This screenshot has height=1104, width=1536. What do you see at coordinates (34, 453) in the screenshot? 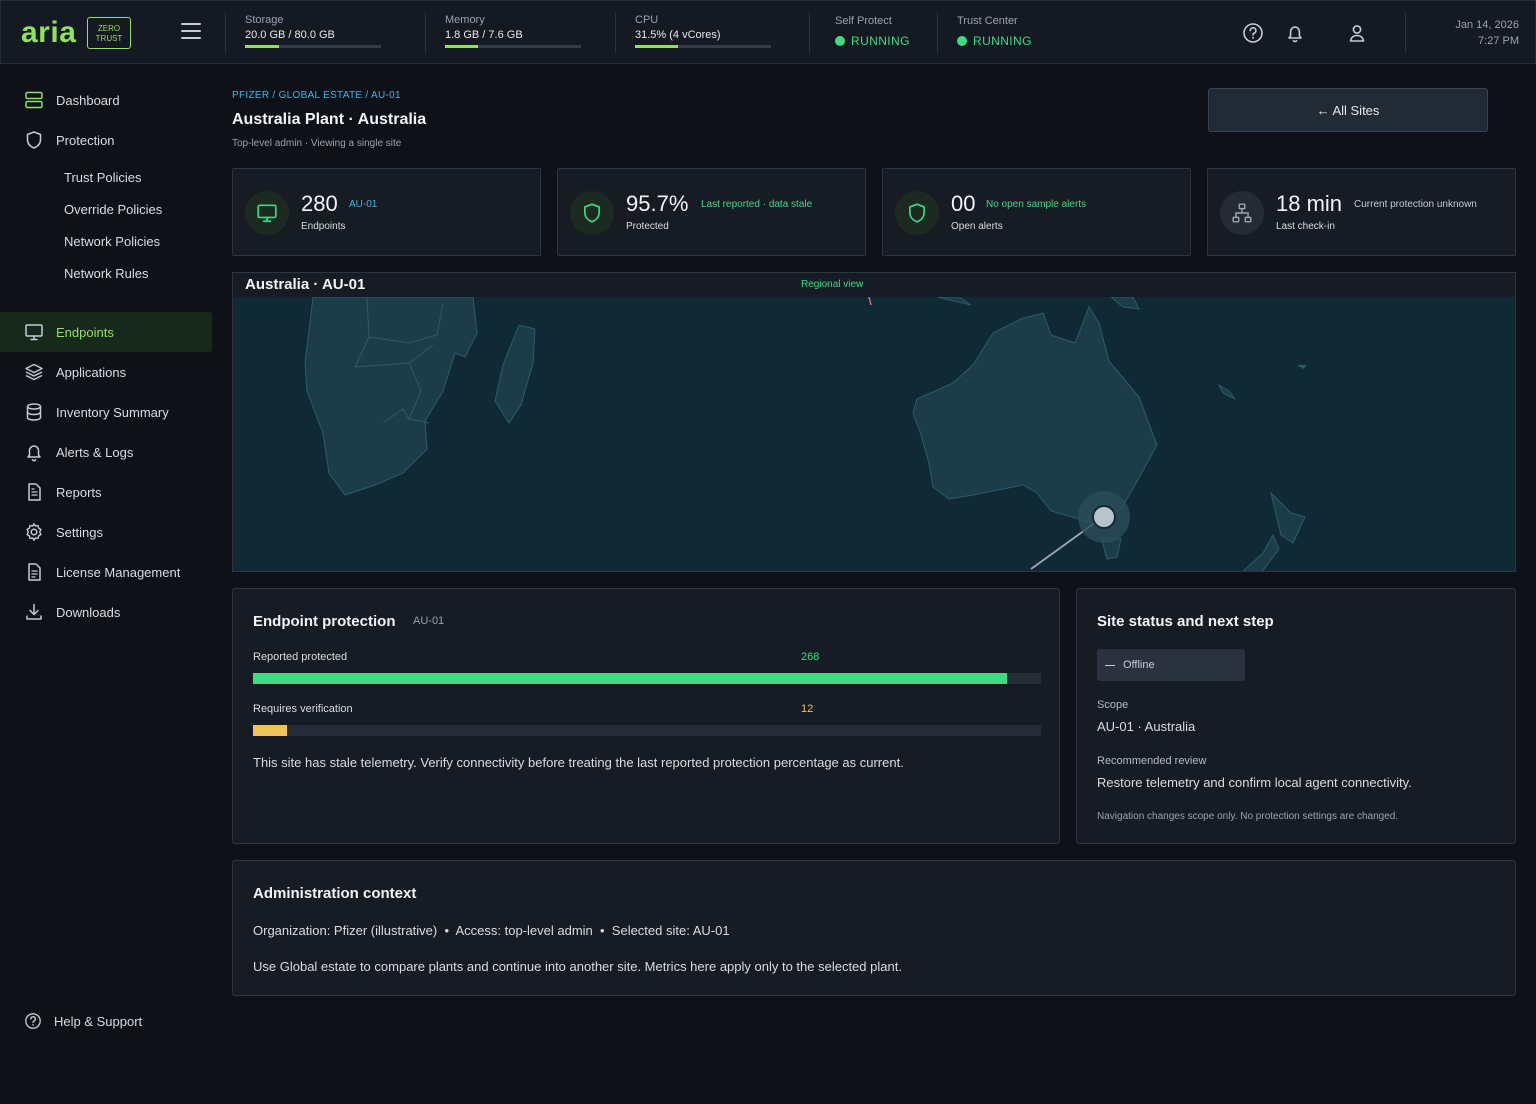
I see `bell-icon` at bounding box center [34, 453].